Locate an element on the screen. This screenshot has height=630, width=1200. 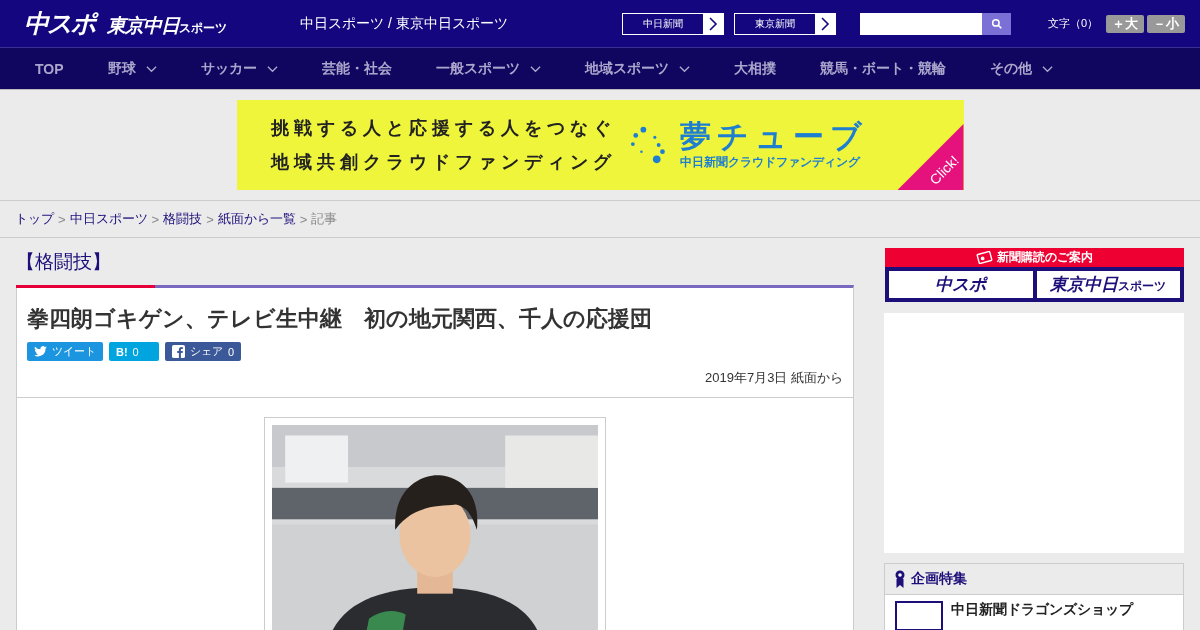
site-tagline: 中日スポーツ / 東京中日スポーツ is located at coordinates (404, 23).